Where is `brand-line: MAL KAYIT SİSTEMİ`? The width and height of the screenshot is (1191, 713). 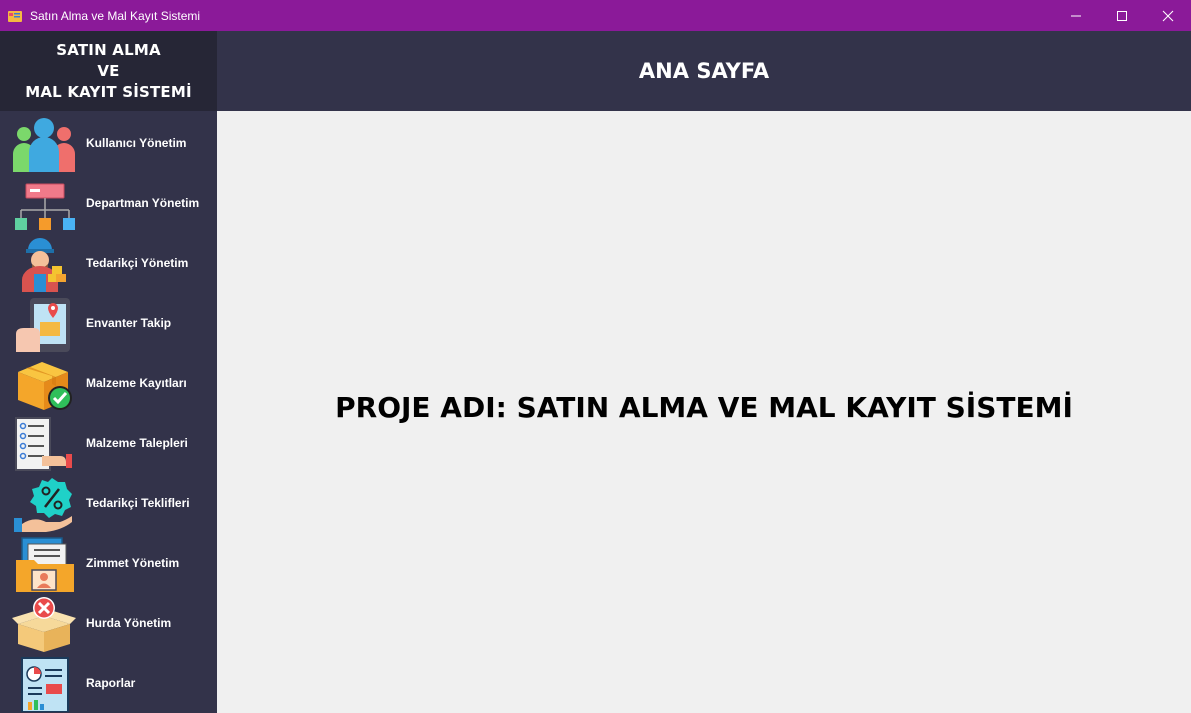 brand-line: MAL KAYIT SİSTEMİ is located at coordinates (108, 91).